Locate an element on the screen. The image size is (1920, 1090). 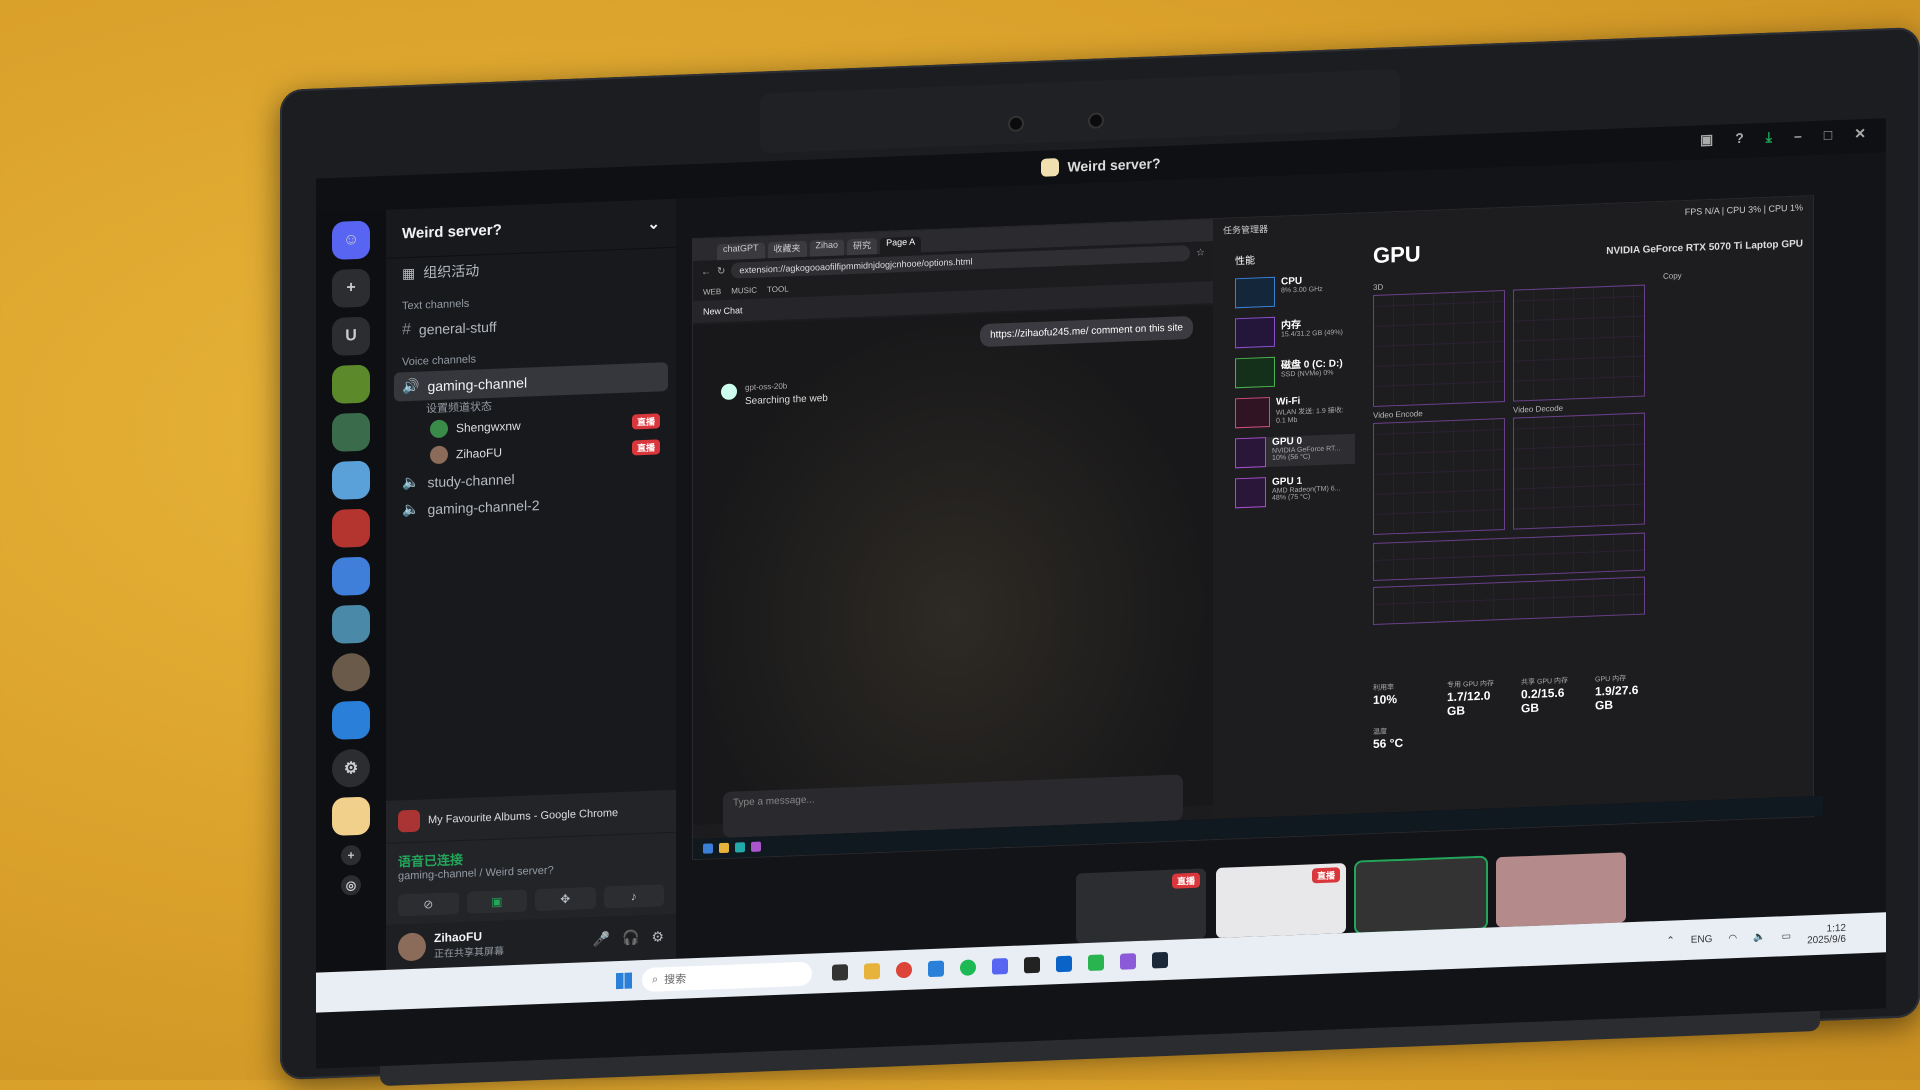
perf-item-disk: 磁盘 0 (C: D:) SSD (NVMe) 0% is located at coordinates (1295, 371).